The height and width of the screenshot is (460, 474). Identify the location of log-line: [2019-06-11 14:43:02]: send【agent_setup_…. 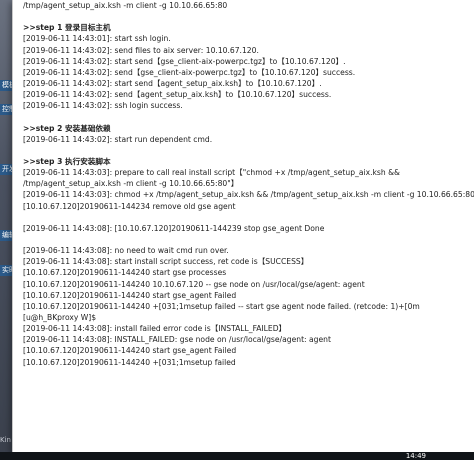
(177, 95).